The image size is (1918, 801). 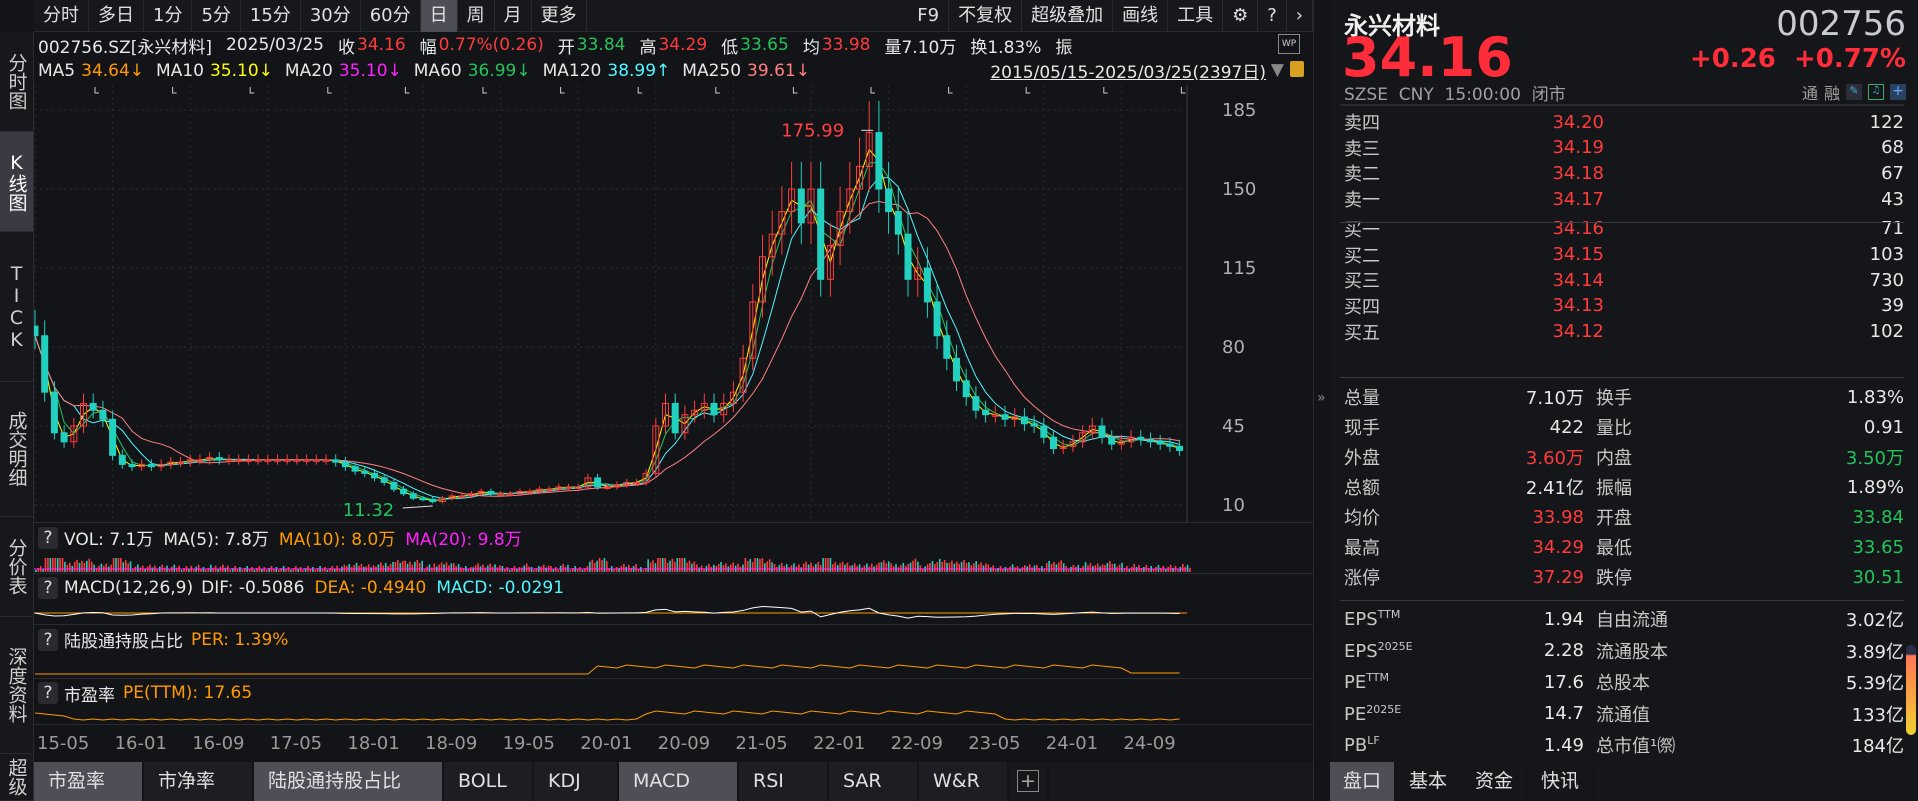 What do you see at coordinates (1029, 781) in the screenshot?
I see `add-indicator-button: +` at bounding box center [1029, 781].